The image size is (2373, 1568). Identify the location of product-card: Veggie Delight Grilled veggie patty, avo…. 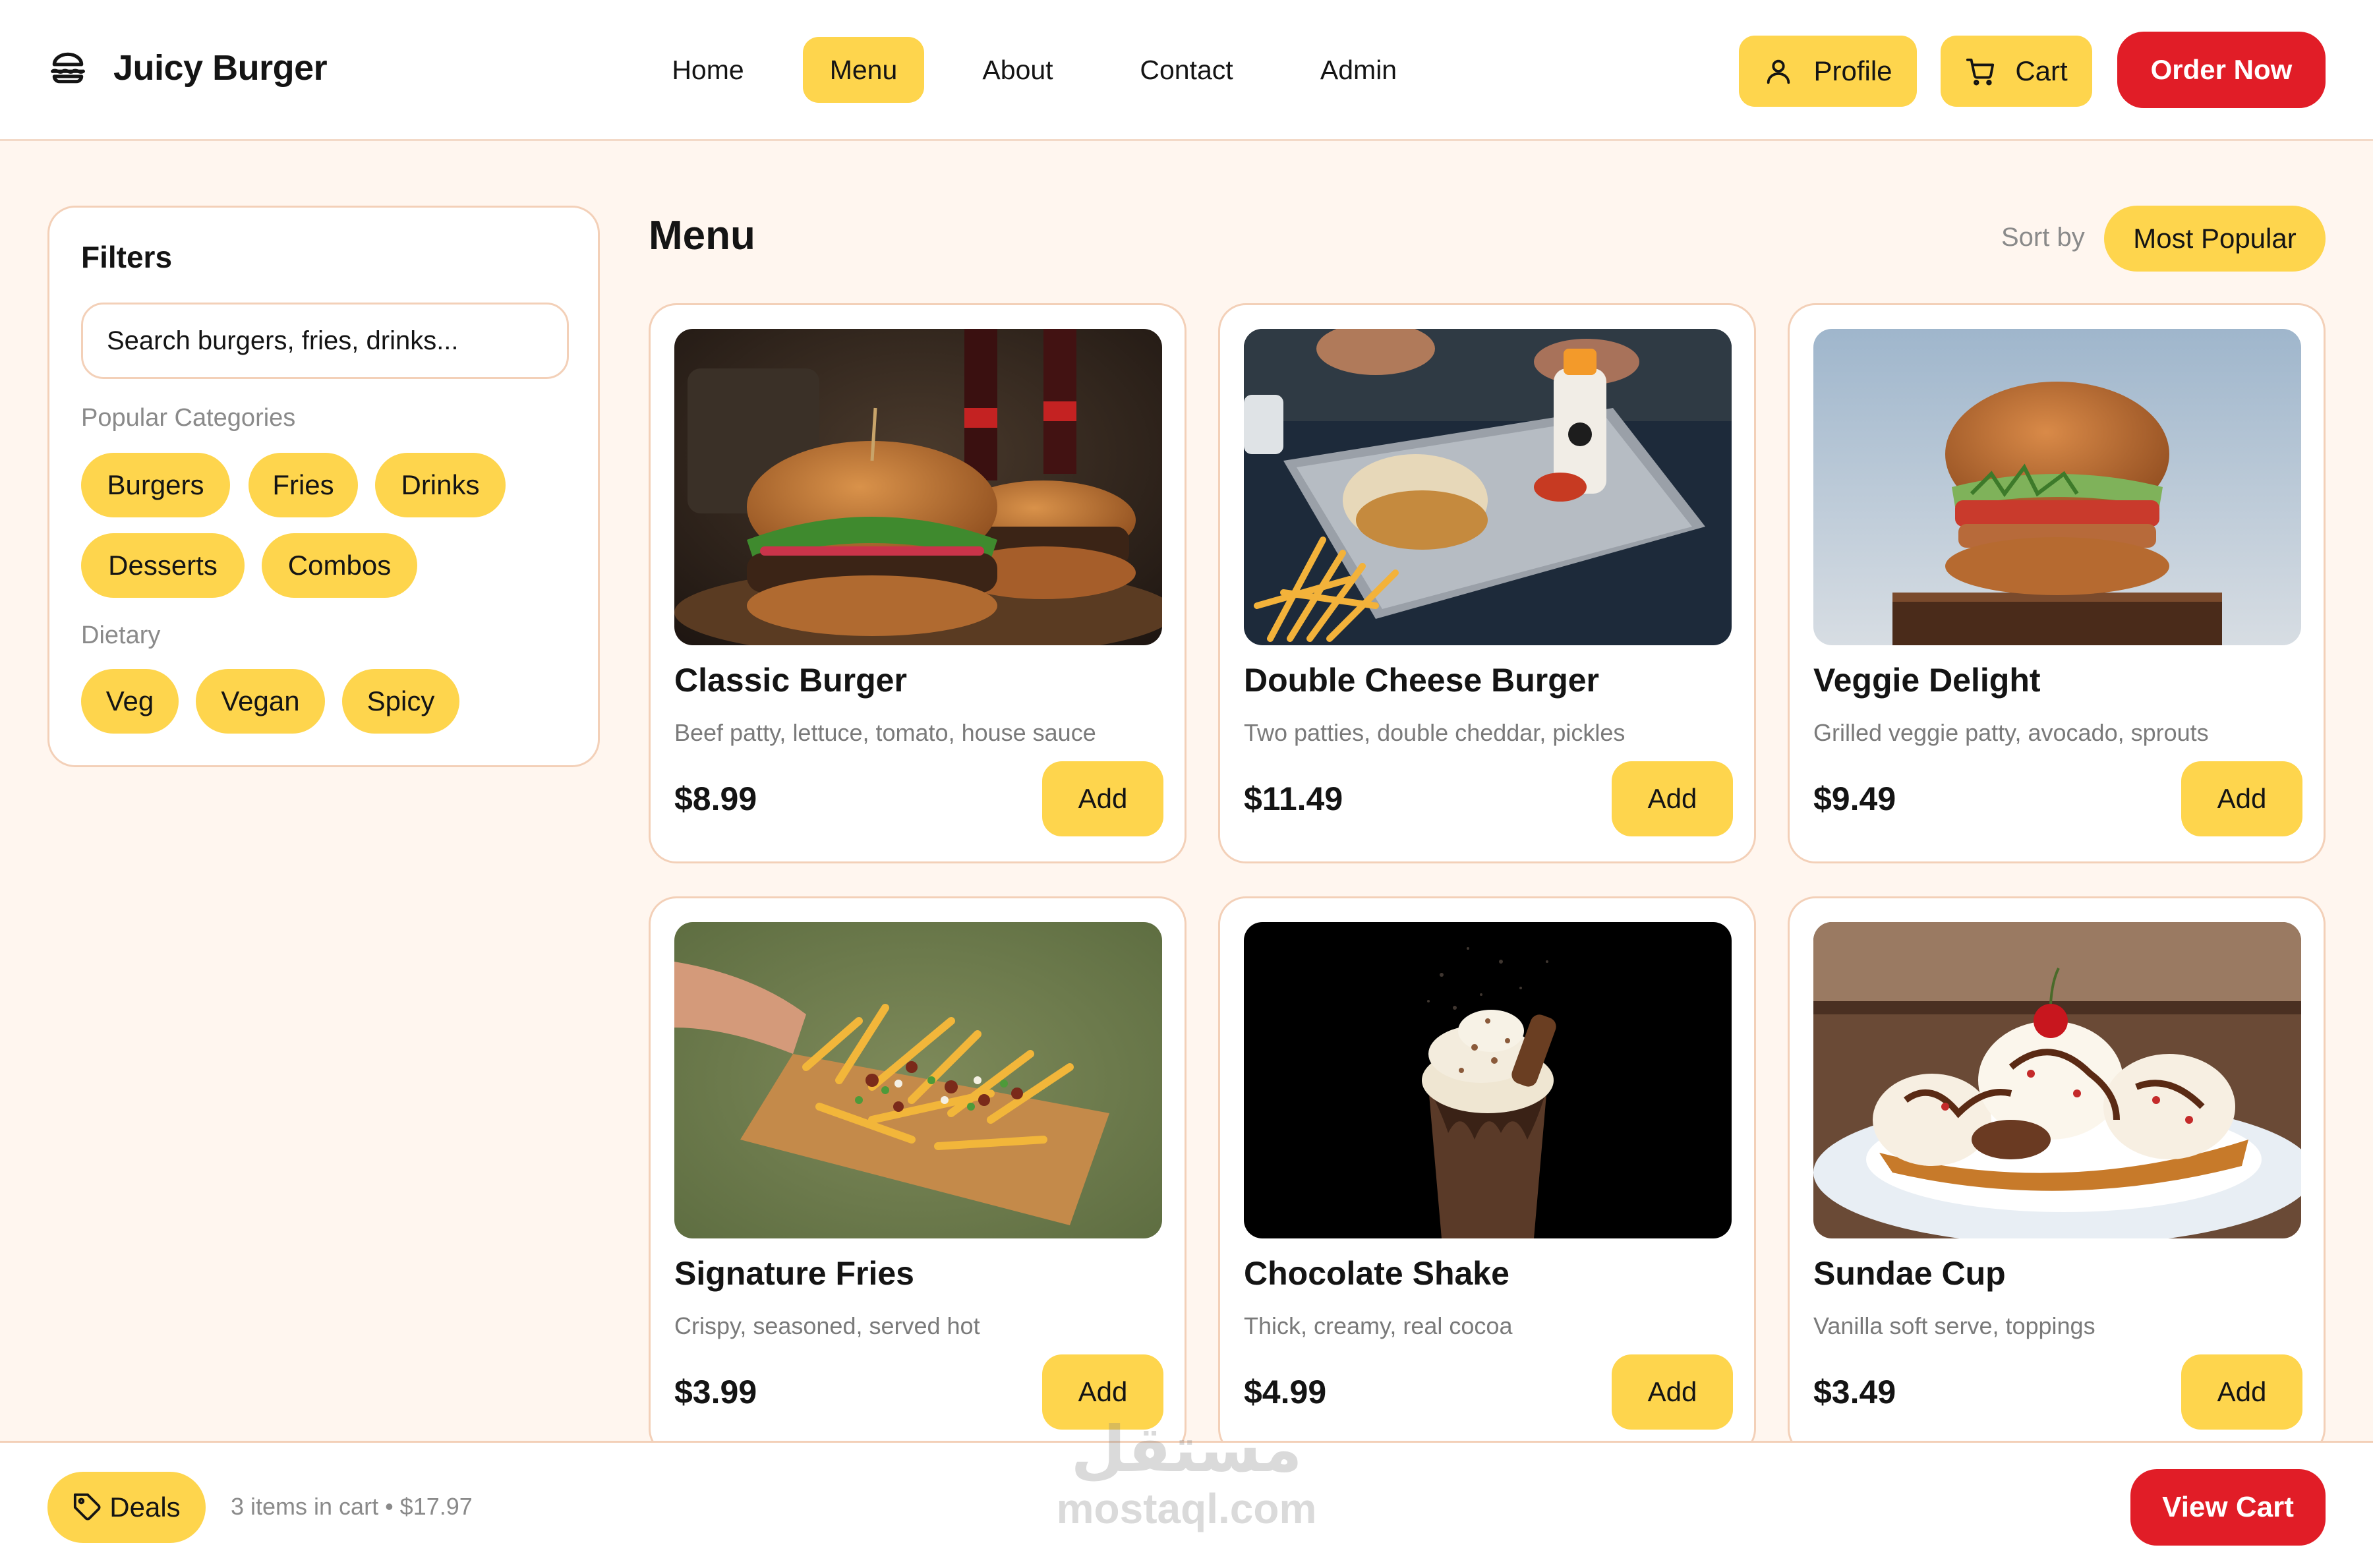
(2057, 583).